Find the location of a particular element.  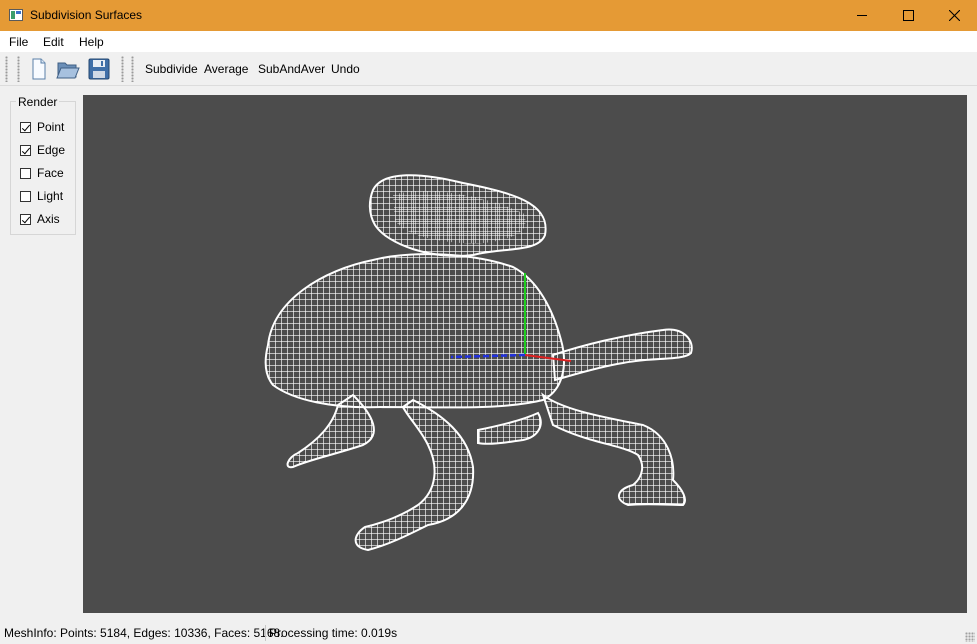

maximize-button is located at coordinates (908, 15).